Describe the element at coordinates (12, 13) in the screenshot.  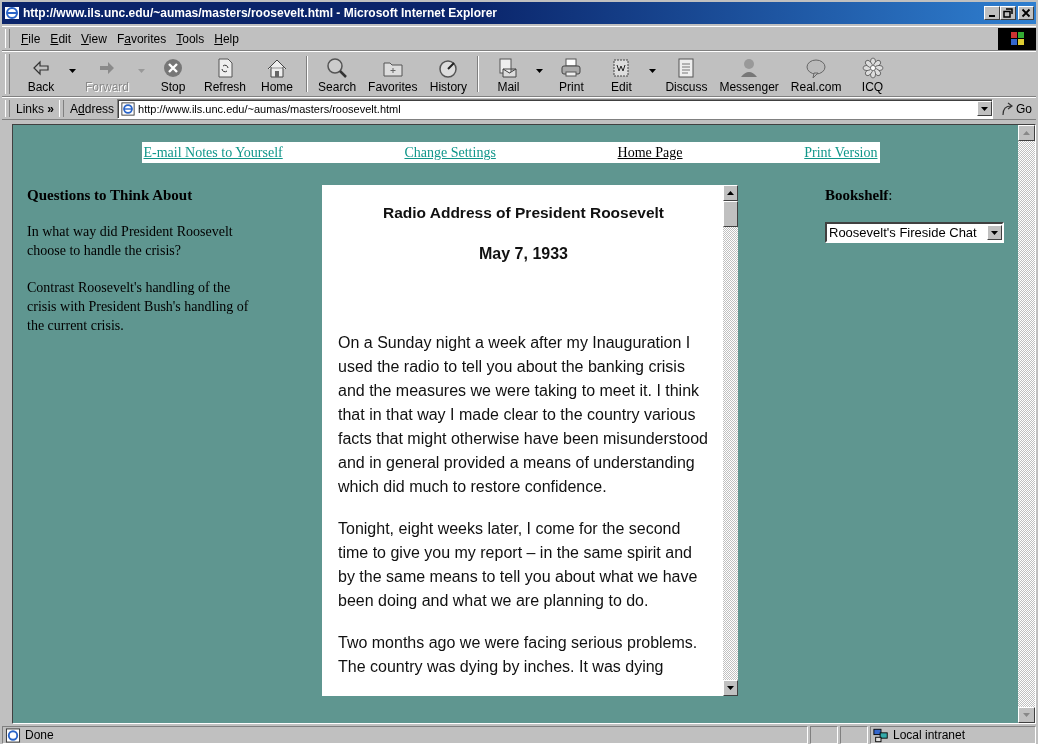
I see `browser-icon` at that location.